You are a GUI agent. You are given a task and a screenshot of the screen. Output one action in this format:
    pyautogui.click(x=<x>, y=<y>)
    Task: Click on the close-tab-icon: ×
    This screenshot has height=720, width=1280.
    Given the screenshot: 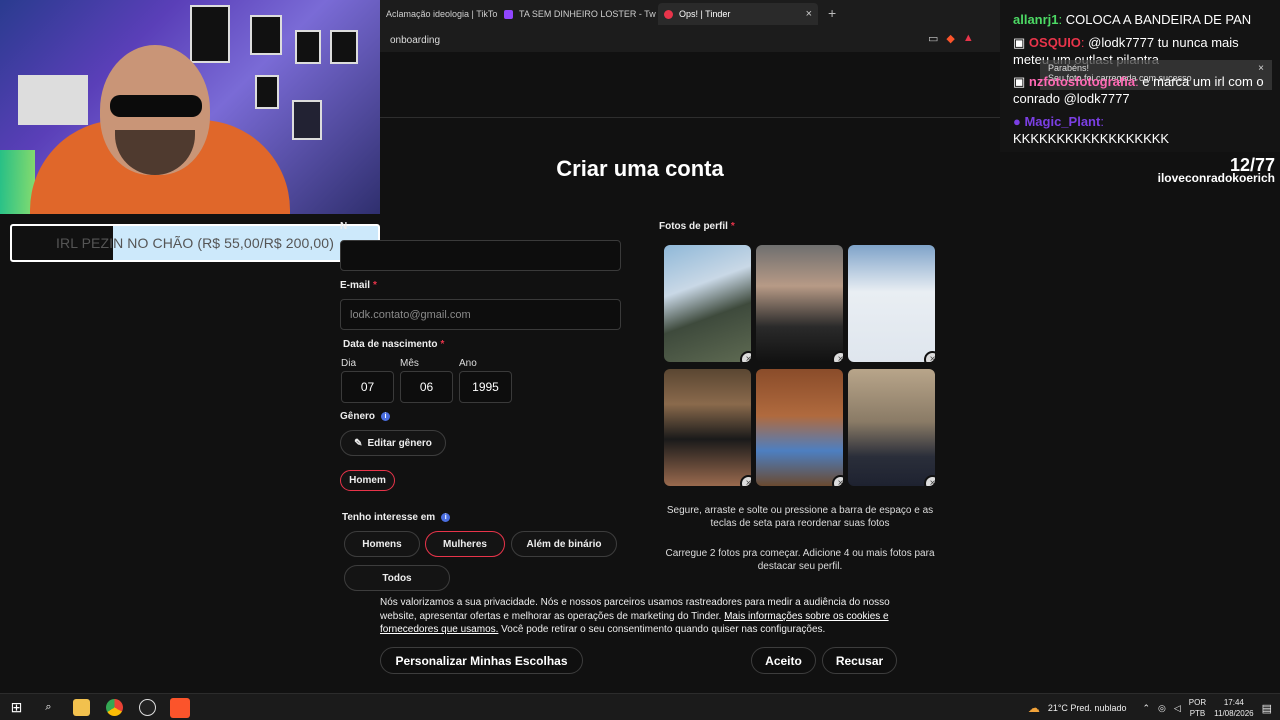 What is the action you would take?
    pyautogui.click(x=805, y=14)
    